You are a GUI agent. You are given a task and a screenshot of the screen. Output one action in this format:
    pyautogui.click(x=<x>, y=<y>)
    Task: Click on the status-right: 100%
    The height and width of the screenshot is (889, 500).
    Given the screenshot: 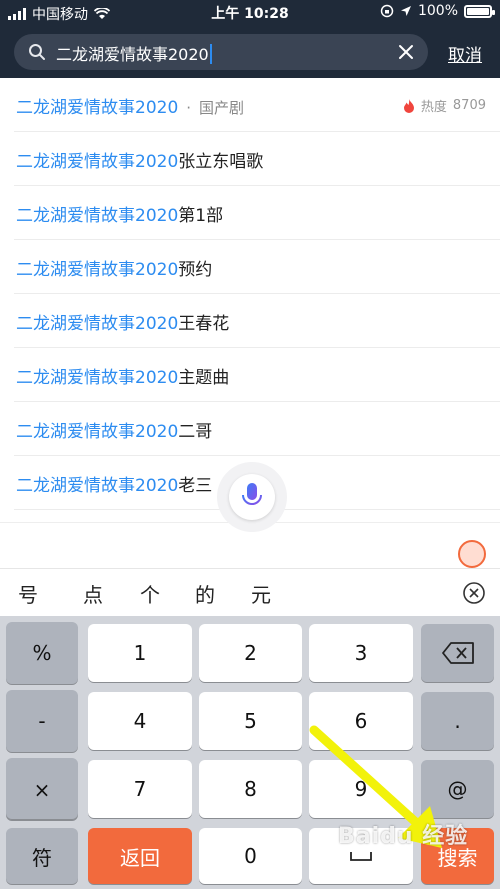 What is the action you would take?
    pyautogui.click(x=437, y=11)
    